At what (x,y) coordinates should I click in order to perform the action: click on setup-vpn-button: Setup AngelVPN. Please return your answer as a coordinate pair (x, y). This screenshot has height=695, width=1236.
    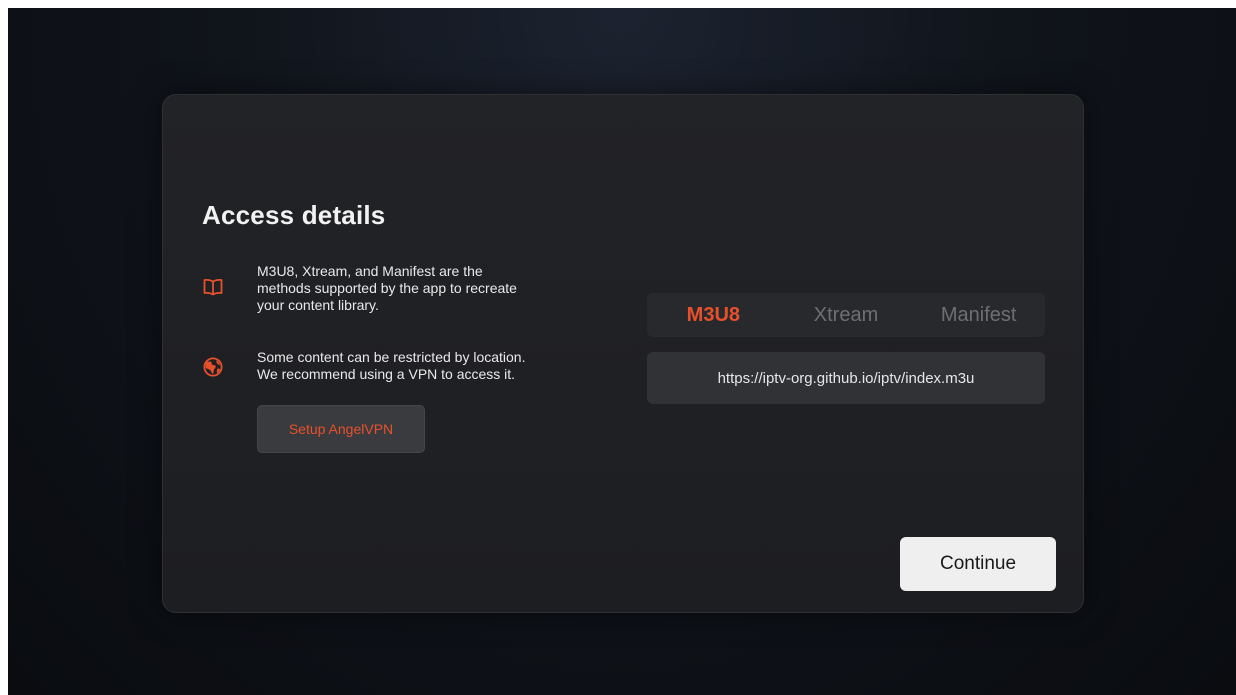
    Looking at the image, I should click on (341, 429).